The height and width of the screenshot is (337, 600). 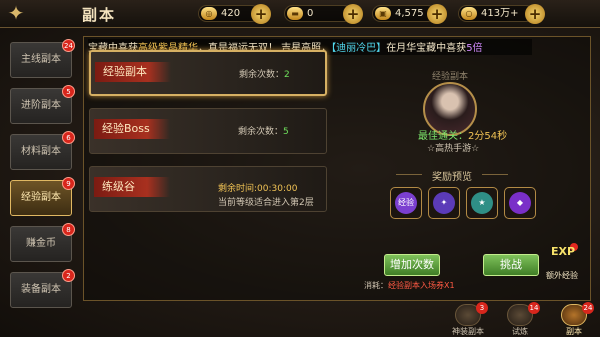 I want to click on reward-preview-title: 奖励预览, so click(x=452, y=175).